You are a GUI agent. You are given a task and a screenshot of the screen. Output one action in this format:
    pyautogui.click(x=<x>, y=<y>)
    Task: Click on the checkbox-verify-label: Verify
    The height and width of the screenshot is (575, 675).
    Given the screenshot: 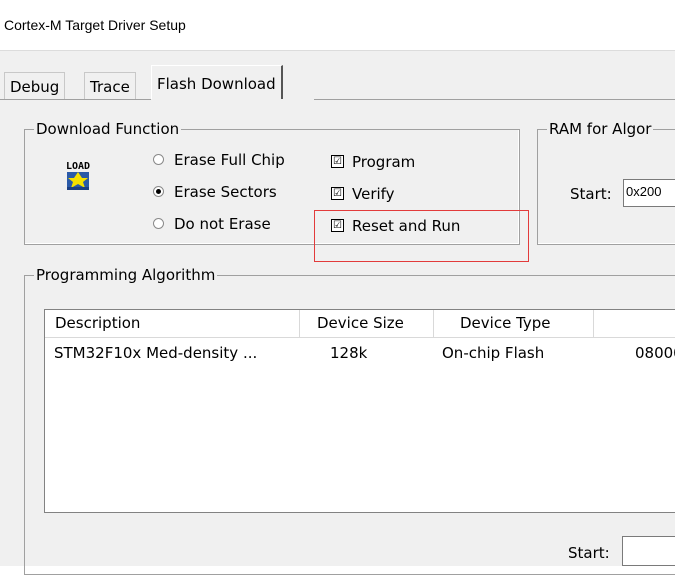 What is the action you would take?
    pyautogui.click(x=373, y=194)
    